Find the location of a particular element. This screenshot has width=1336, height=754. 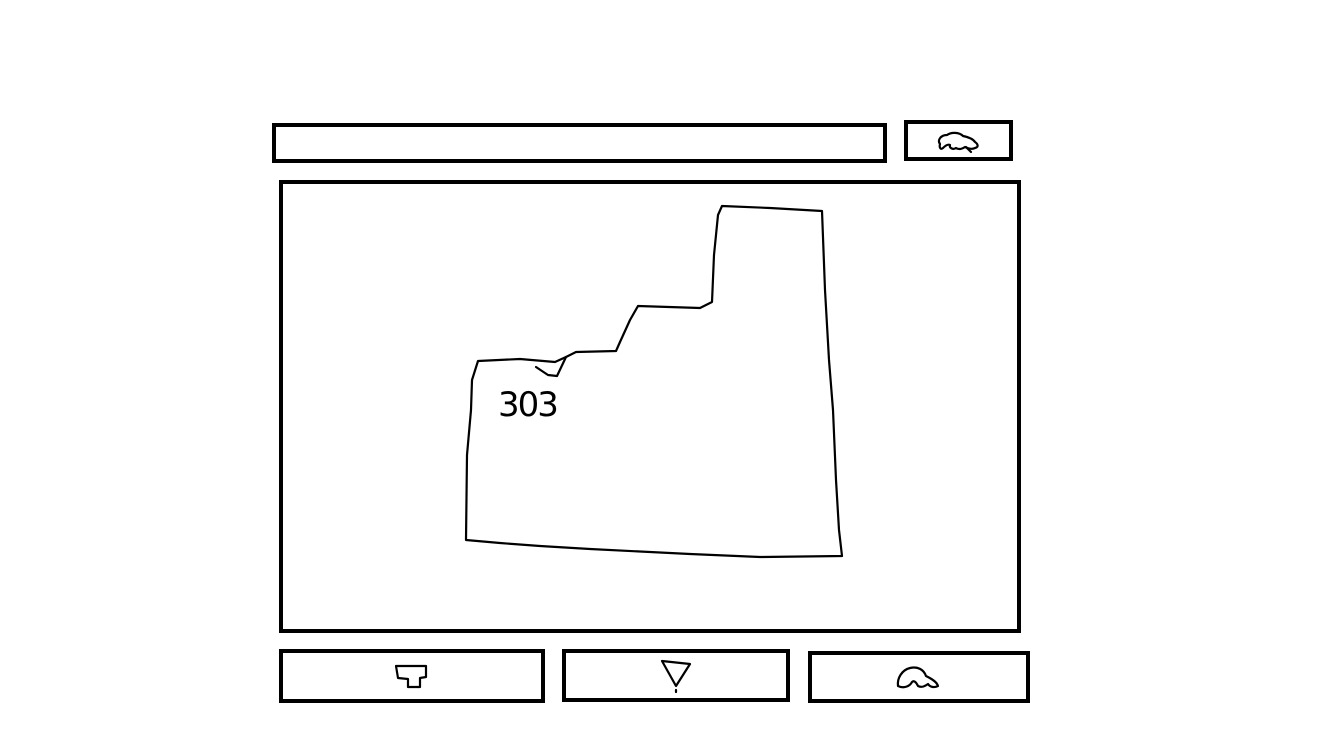

cloud-hand-icon is located at coordinates (958, 142).